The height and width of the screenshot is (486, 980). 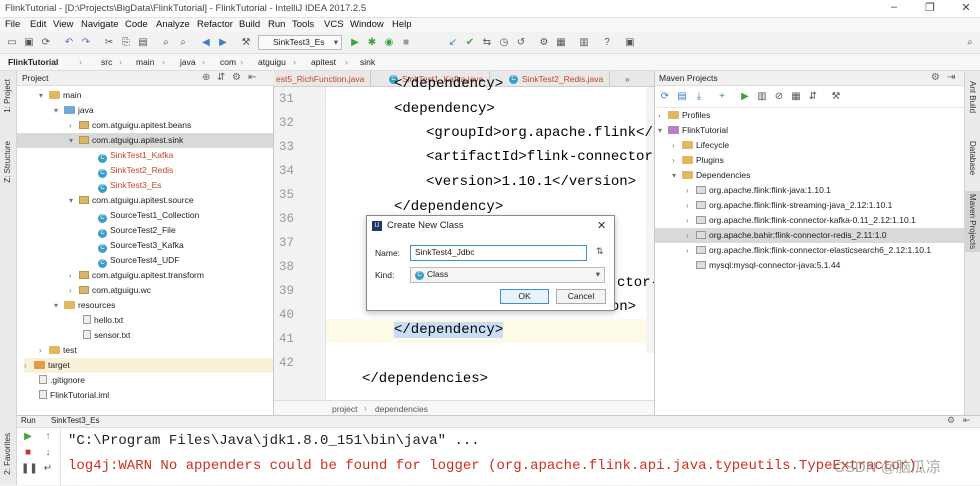 I want to click on open-icon: ▭, so click(x=12, y=43).